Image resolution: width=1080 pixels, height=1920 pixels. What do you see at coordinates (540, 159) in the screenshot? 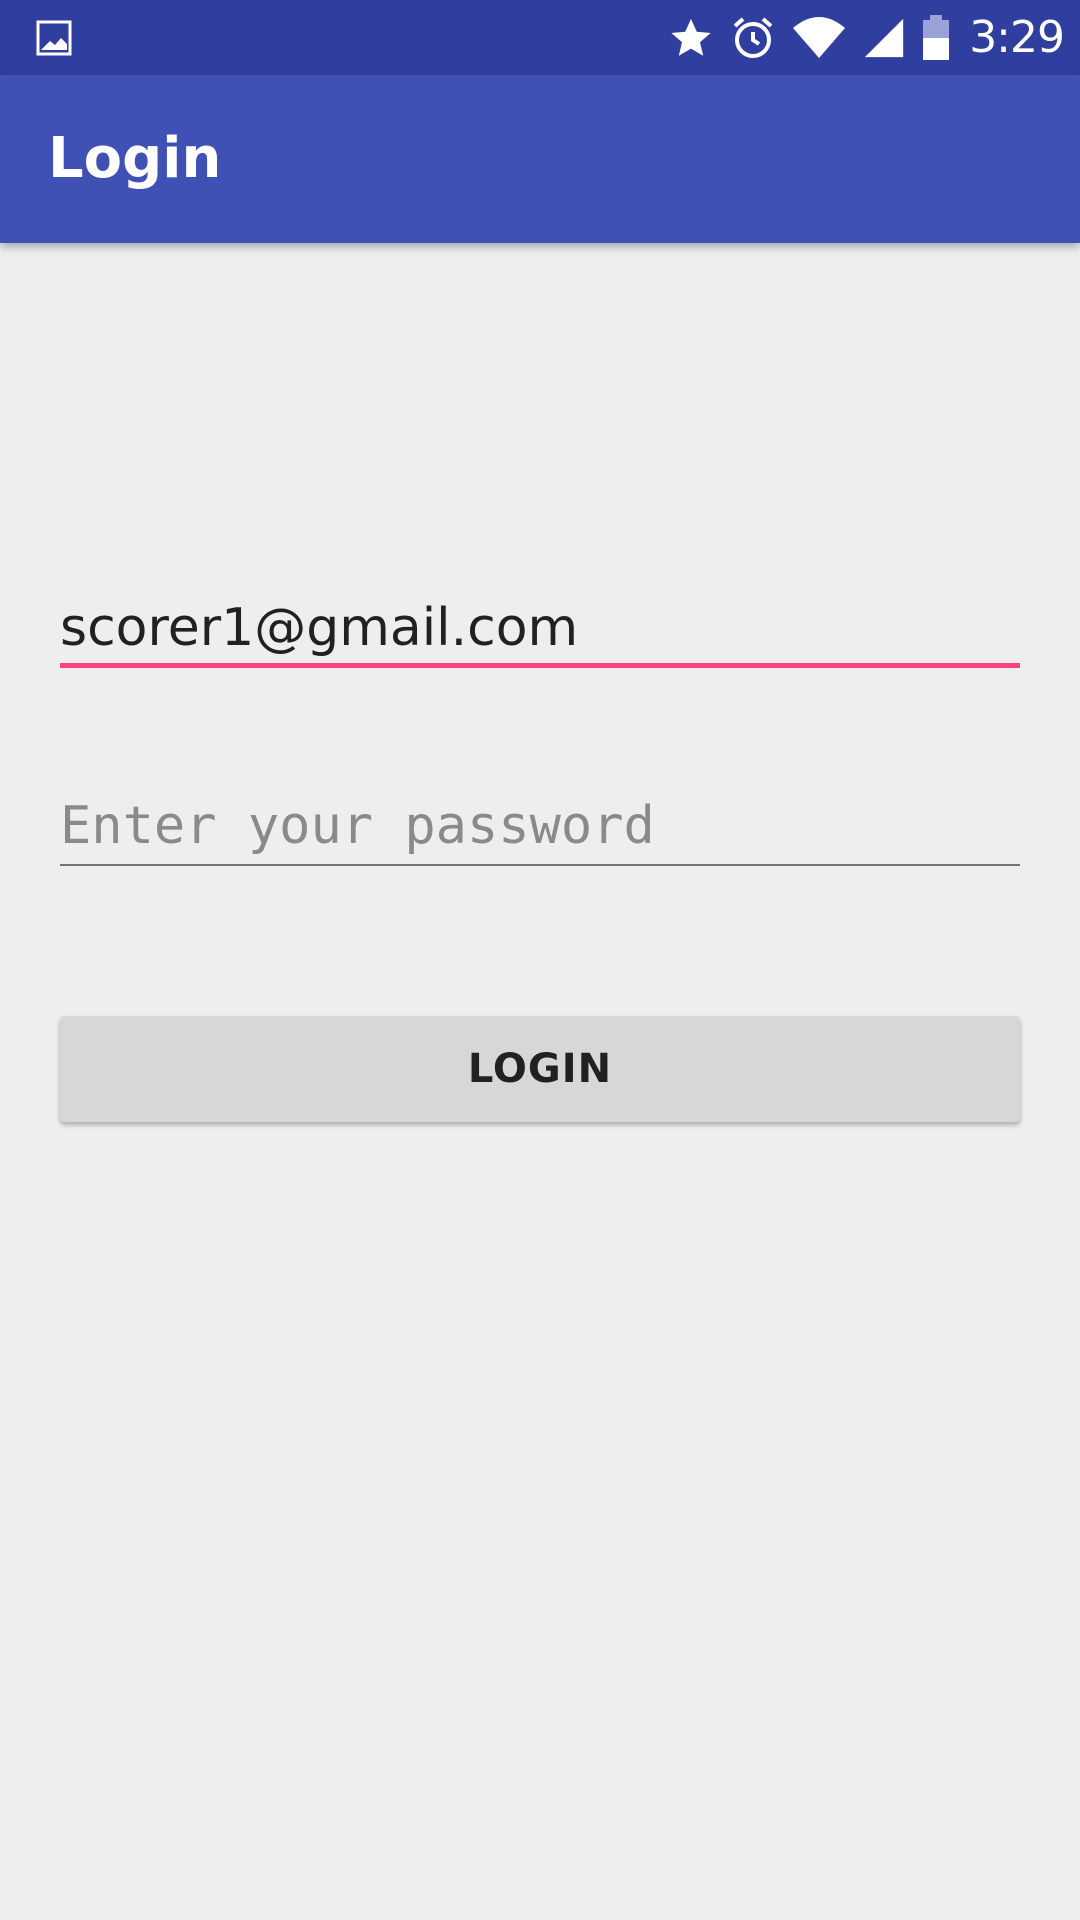
I see `app-bar: Login` at bounding box center [540, 159].